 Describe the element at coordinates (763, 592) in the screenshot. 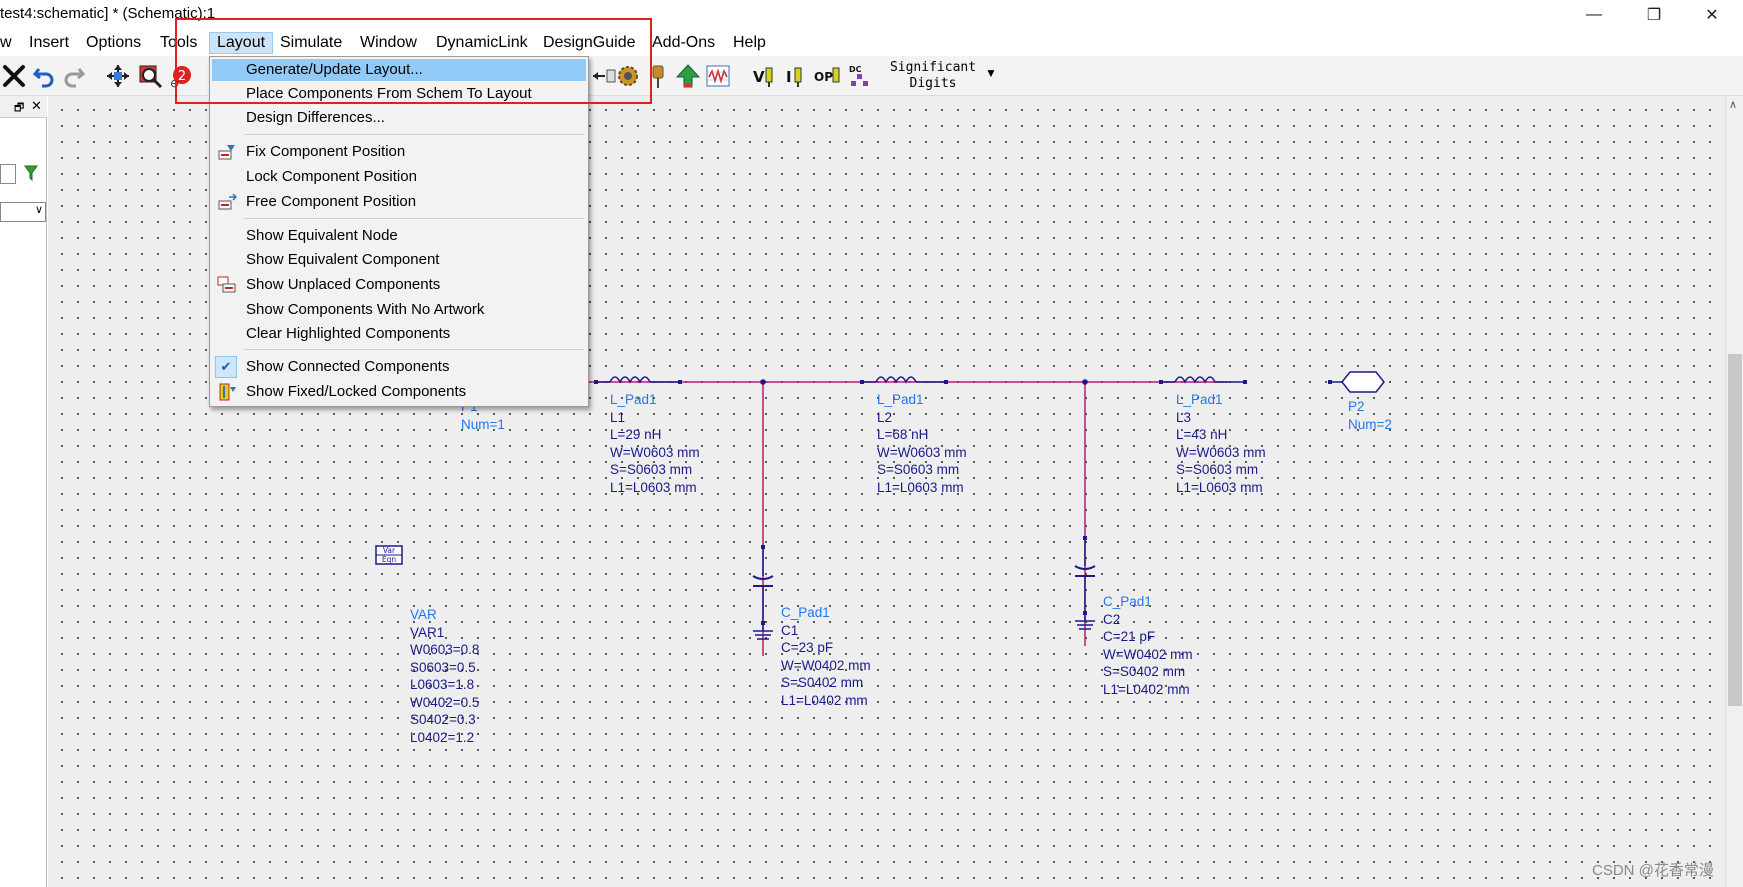

I see `capacitor-c1` at that location.